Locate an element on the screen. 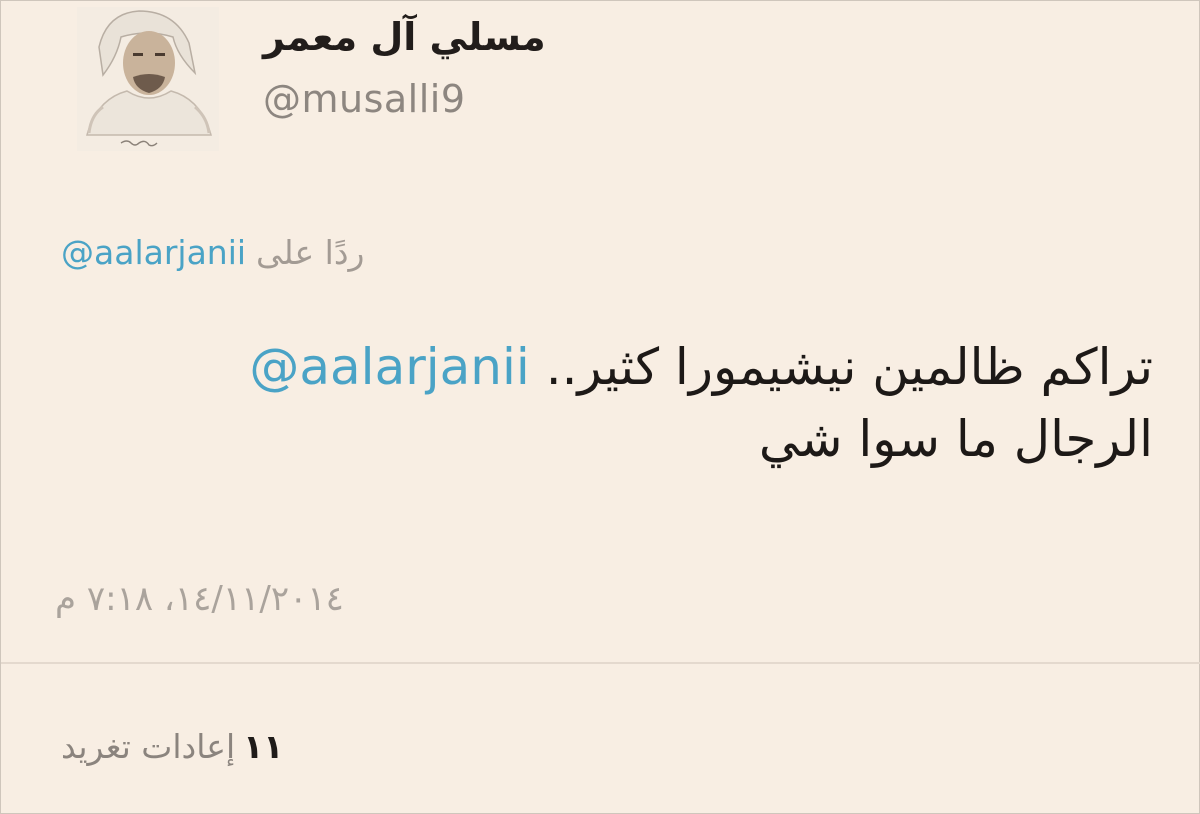  tweet-line-1: @aalarjanii تراكم ظالمين نيشيمورا كثير.. is located at coordinates (598, 367).